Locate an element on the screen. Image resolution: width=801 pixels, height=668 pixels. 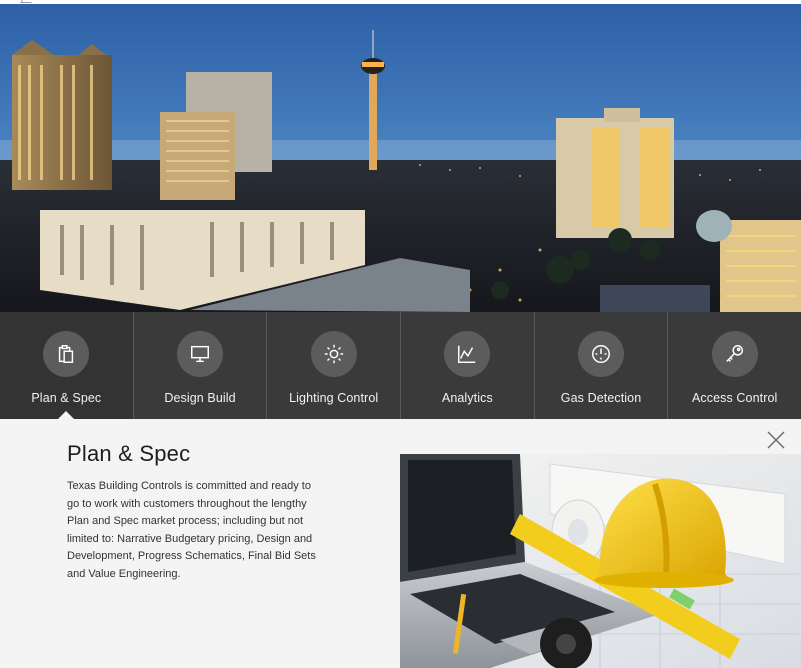
corner-glyph is located at coordinates (27, 1).